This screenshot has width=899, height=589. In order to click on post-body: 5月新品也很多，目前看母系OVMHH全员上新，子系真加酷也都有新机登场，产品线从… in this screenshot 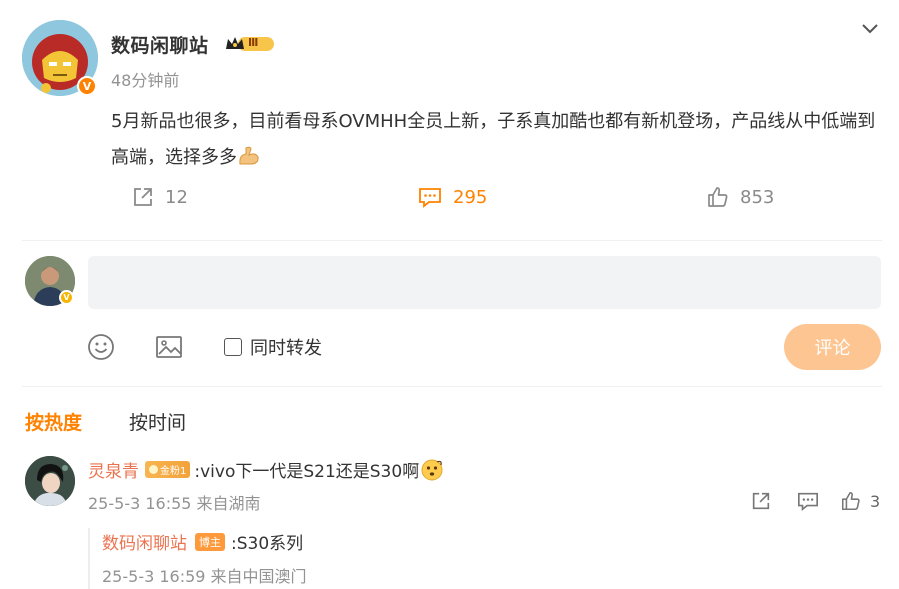, I will do `click(493, 139)`.